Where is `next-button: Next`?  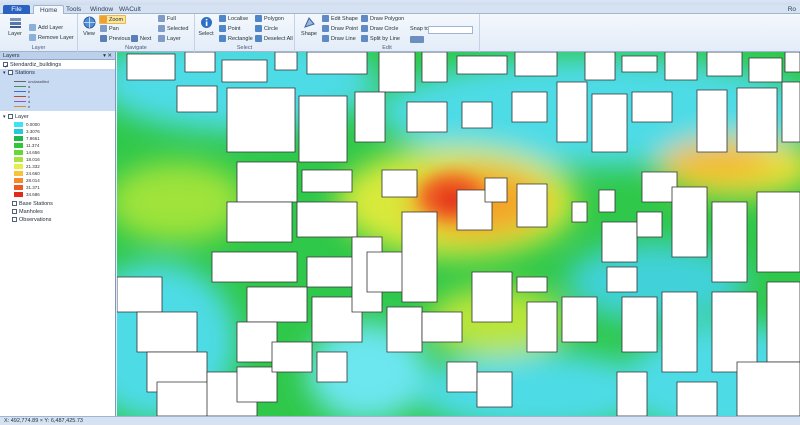
next-button: Next is located at coordinates (141, 39).